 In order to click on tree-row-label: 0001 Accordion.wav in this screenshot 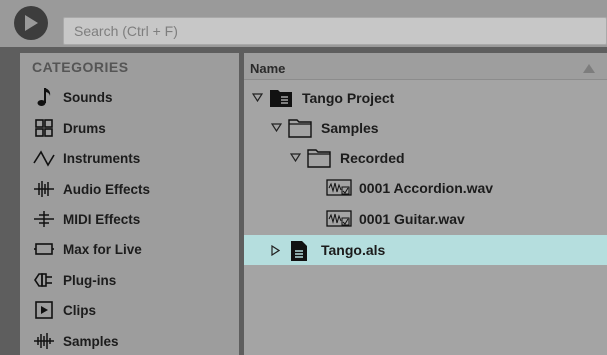, I will do `click(426, 188)`.